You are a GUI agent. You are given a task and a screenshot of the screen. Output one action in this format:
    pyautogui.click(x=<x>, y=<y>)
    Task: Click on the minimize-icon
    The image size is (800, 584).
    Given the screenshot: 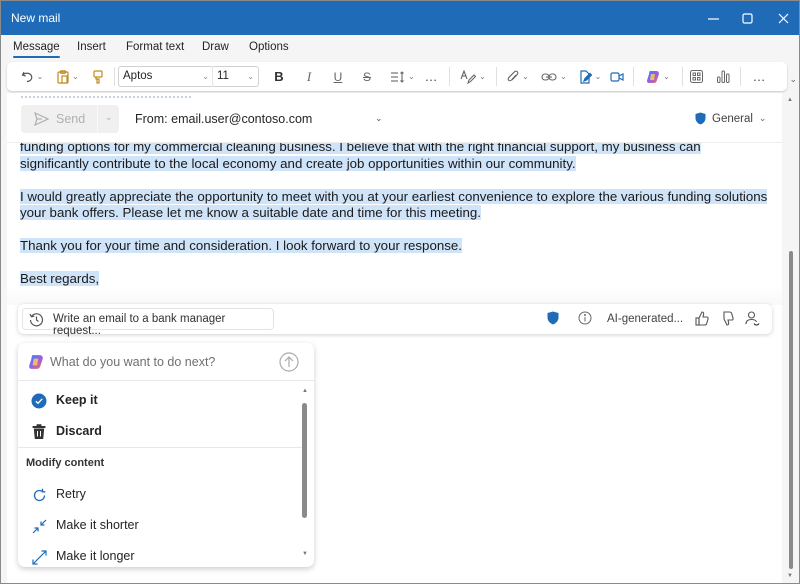 What is the action you would take?
    pyautogui.click(x=713, y=18)
    